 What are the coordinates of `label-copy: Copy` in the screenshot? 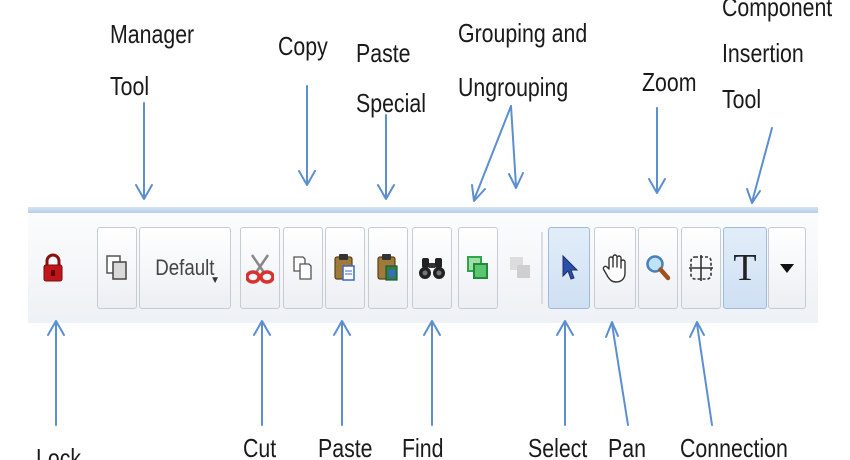 It's located at (303, 46).